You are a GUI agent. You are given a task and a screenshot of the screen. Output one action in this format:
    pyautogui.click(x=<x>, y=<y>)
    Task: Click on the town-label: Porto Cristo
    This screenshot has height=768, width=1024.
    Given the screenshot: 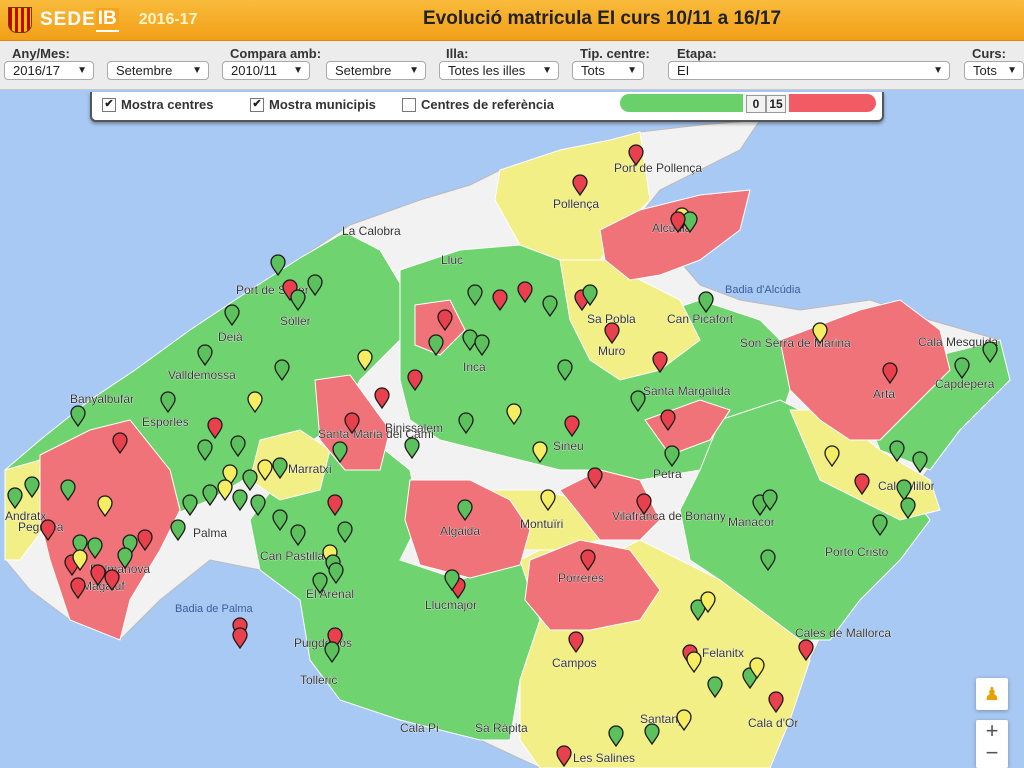 What is the action you would take?
    pyautogui.click(x=857, y=552)
    